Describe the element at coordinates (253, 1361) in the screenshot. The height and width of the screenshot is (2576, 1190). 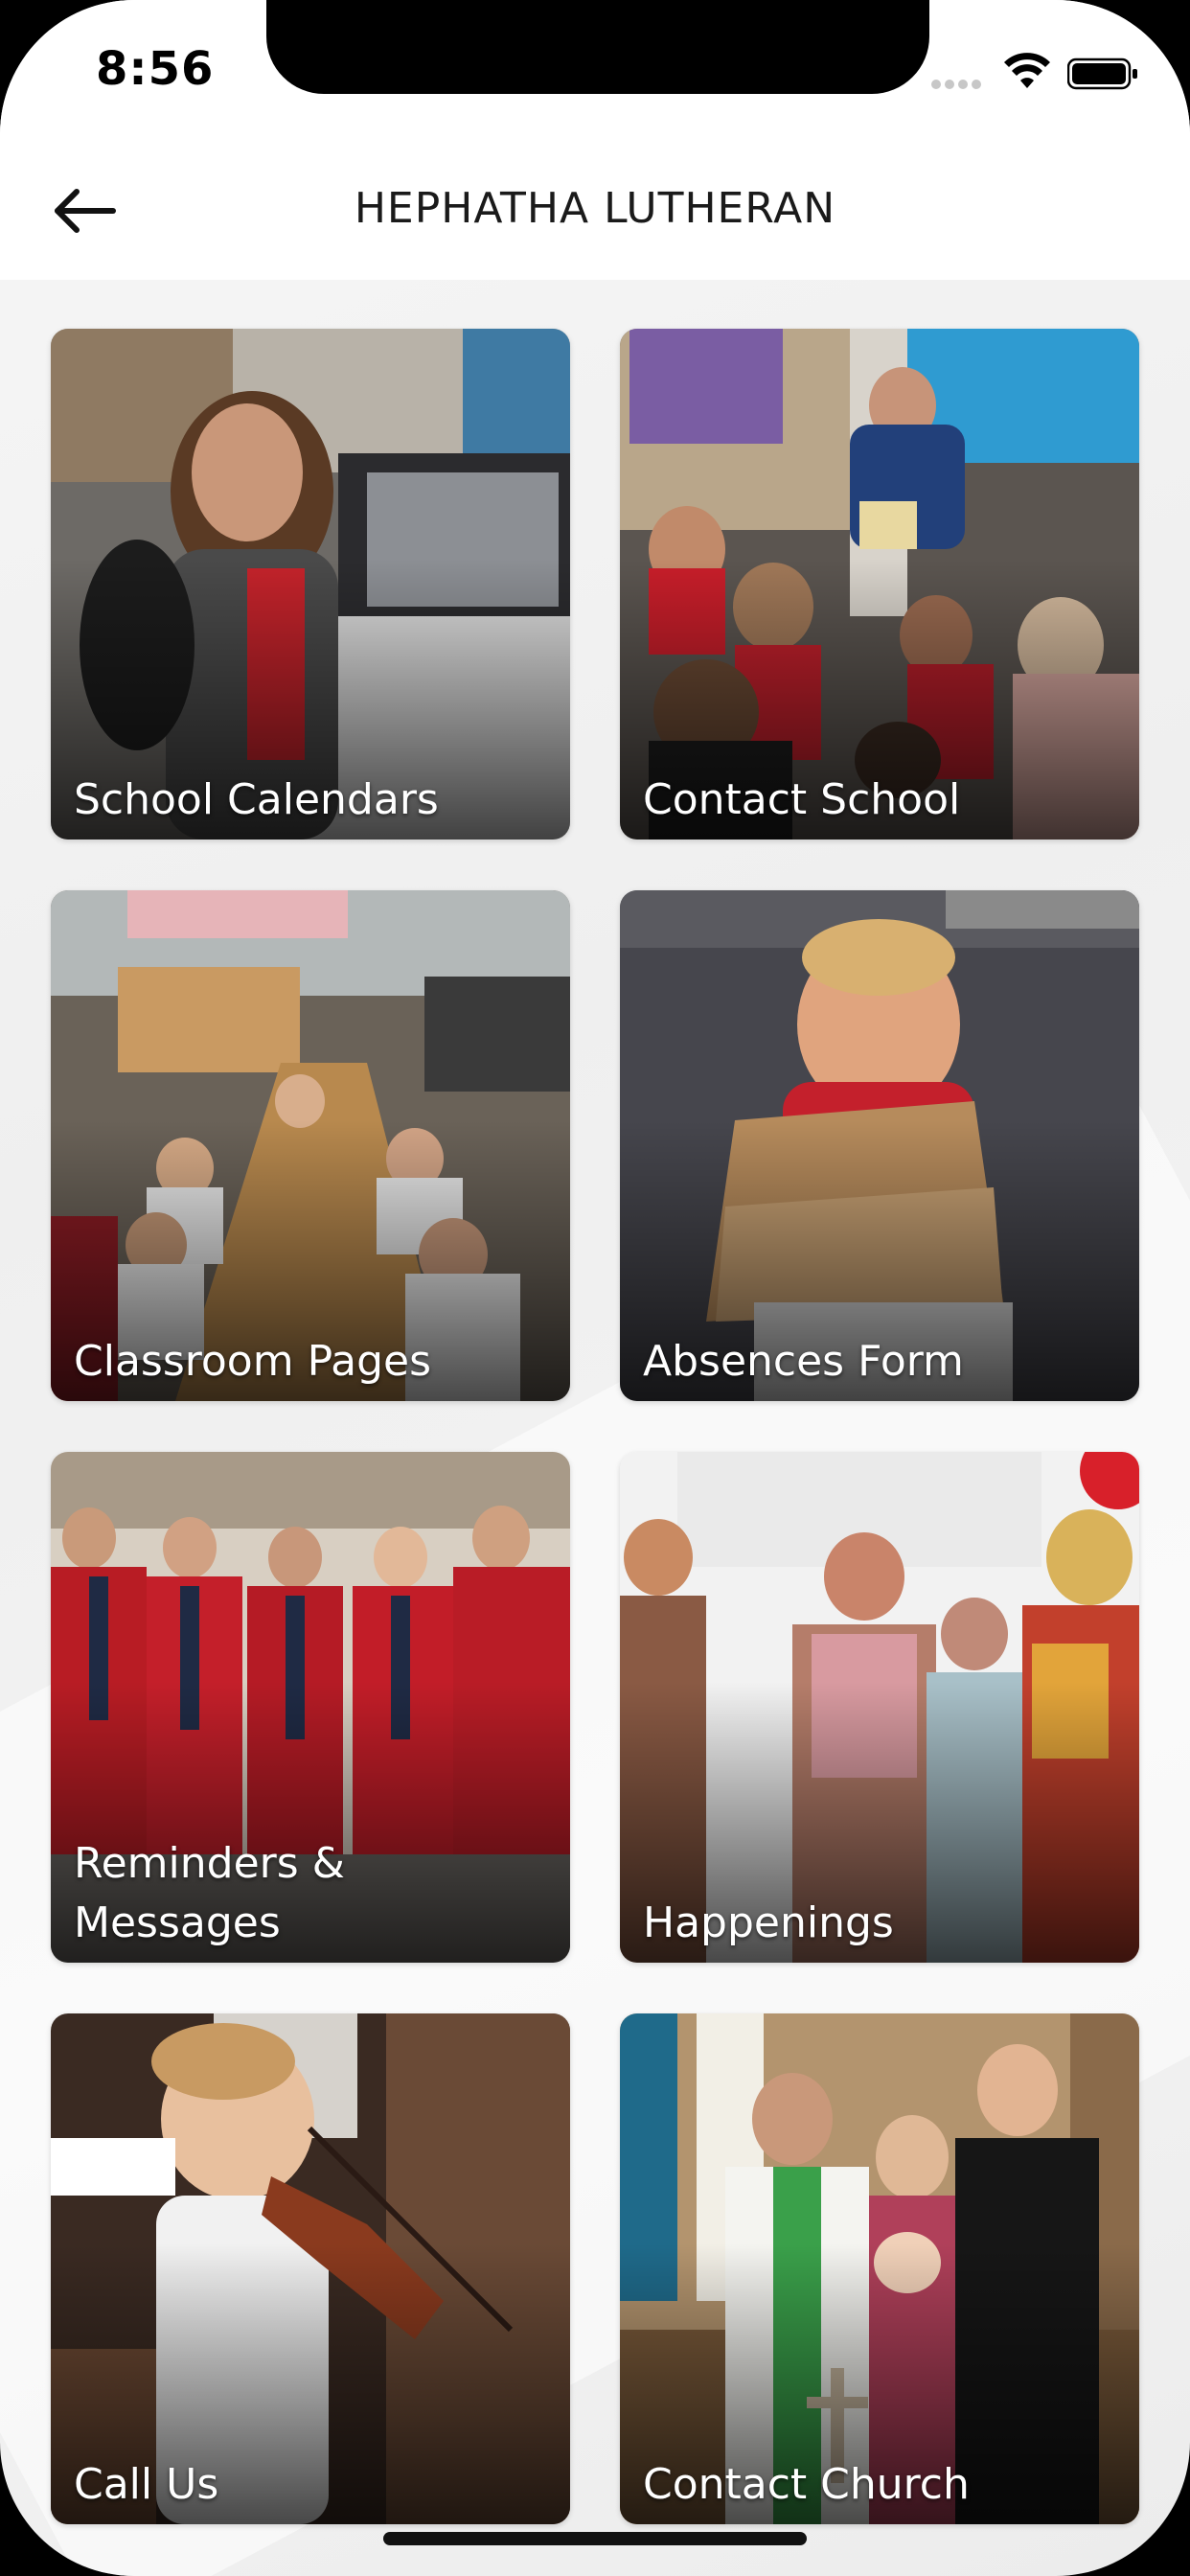
I see `tile-label: Classroom Pages` at that location.